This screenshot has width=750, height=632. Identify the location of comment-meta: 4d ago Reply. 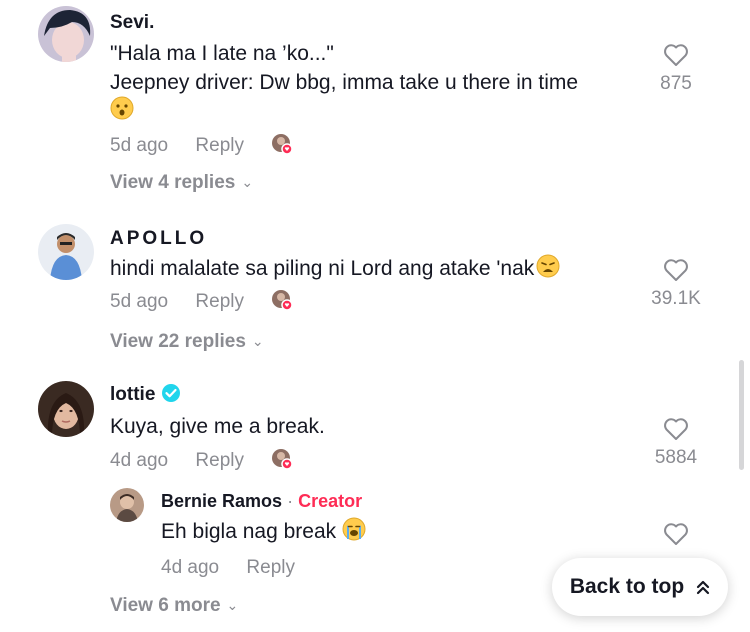
(202, 460).